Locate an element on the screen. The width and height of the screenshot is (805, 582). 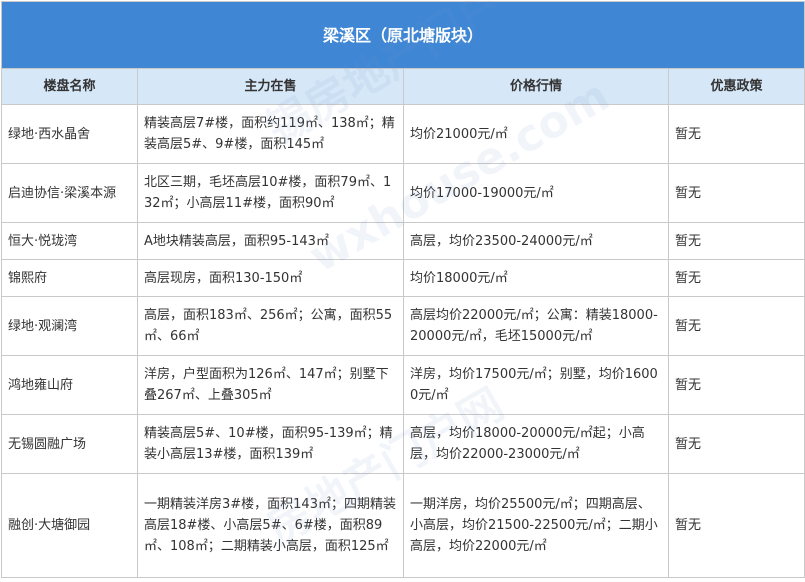
cell-name: 锦熙府 is located at coordinates (69, 278).